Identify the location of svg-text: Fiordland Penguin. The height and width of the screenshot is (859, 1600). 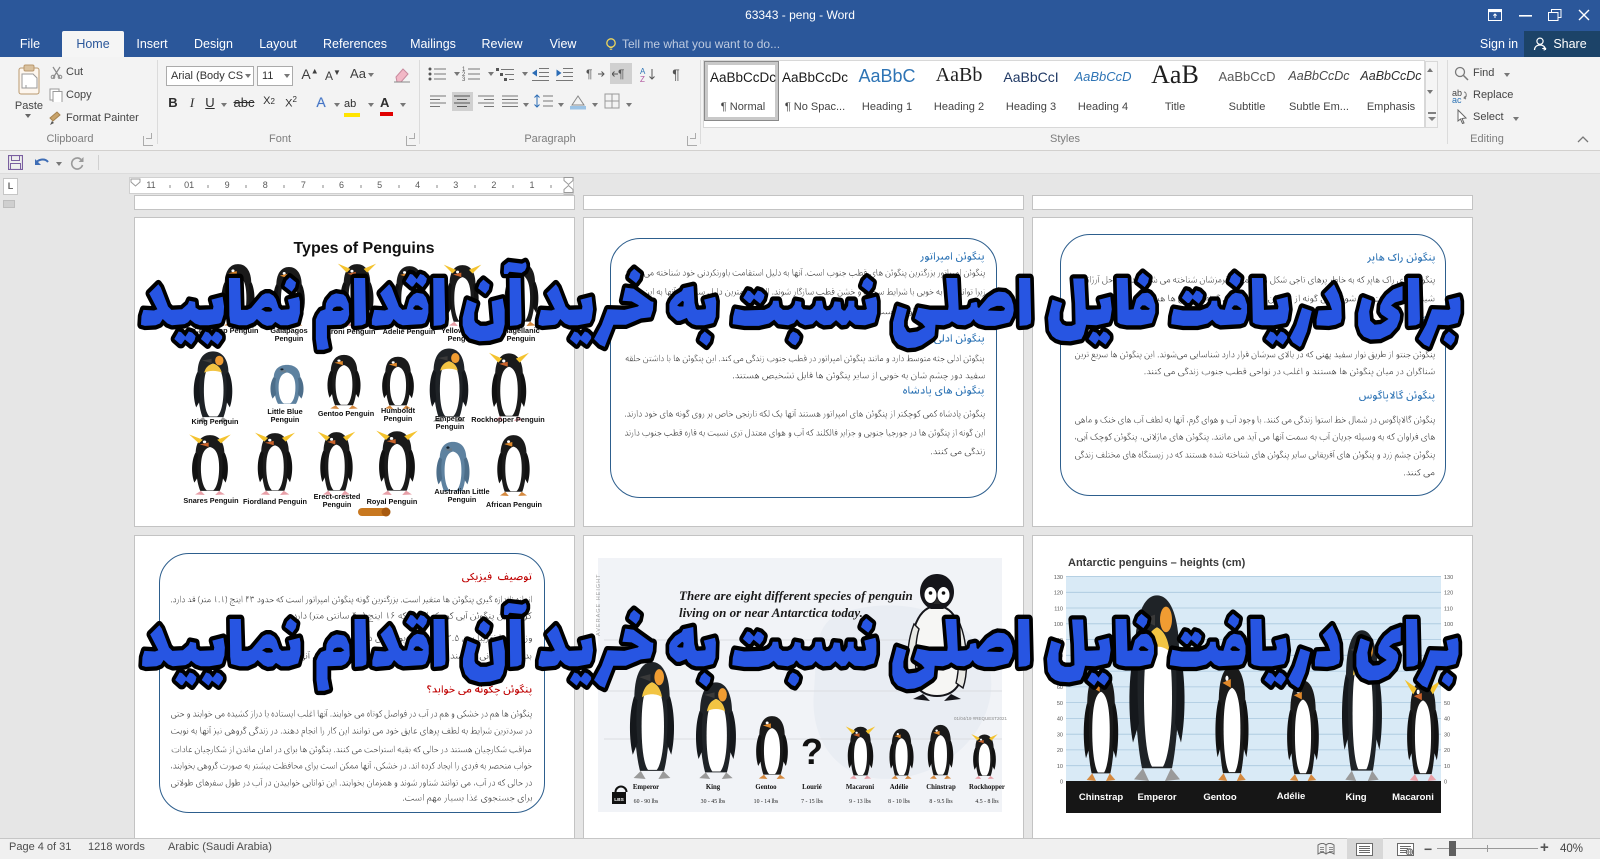
(275, 501).